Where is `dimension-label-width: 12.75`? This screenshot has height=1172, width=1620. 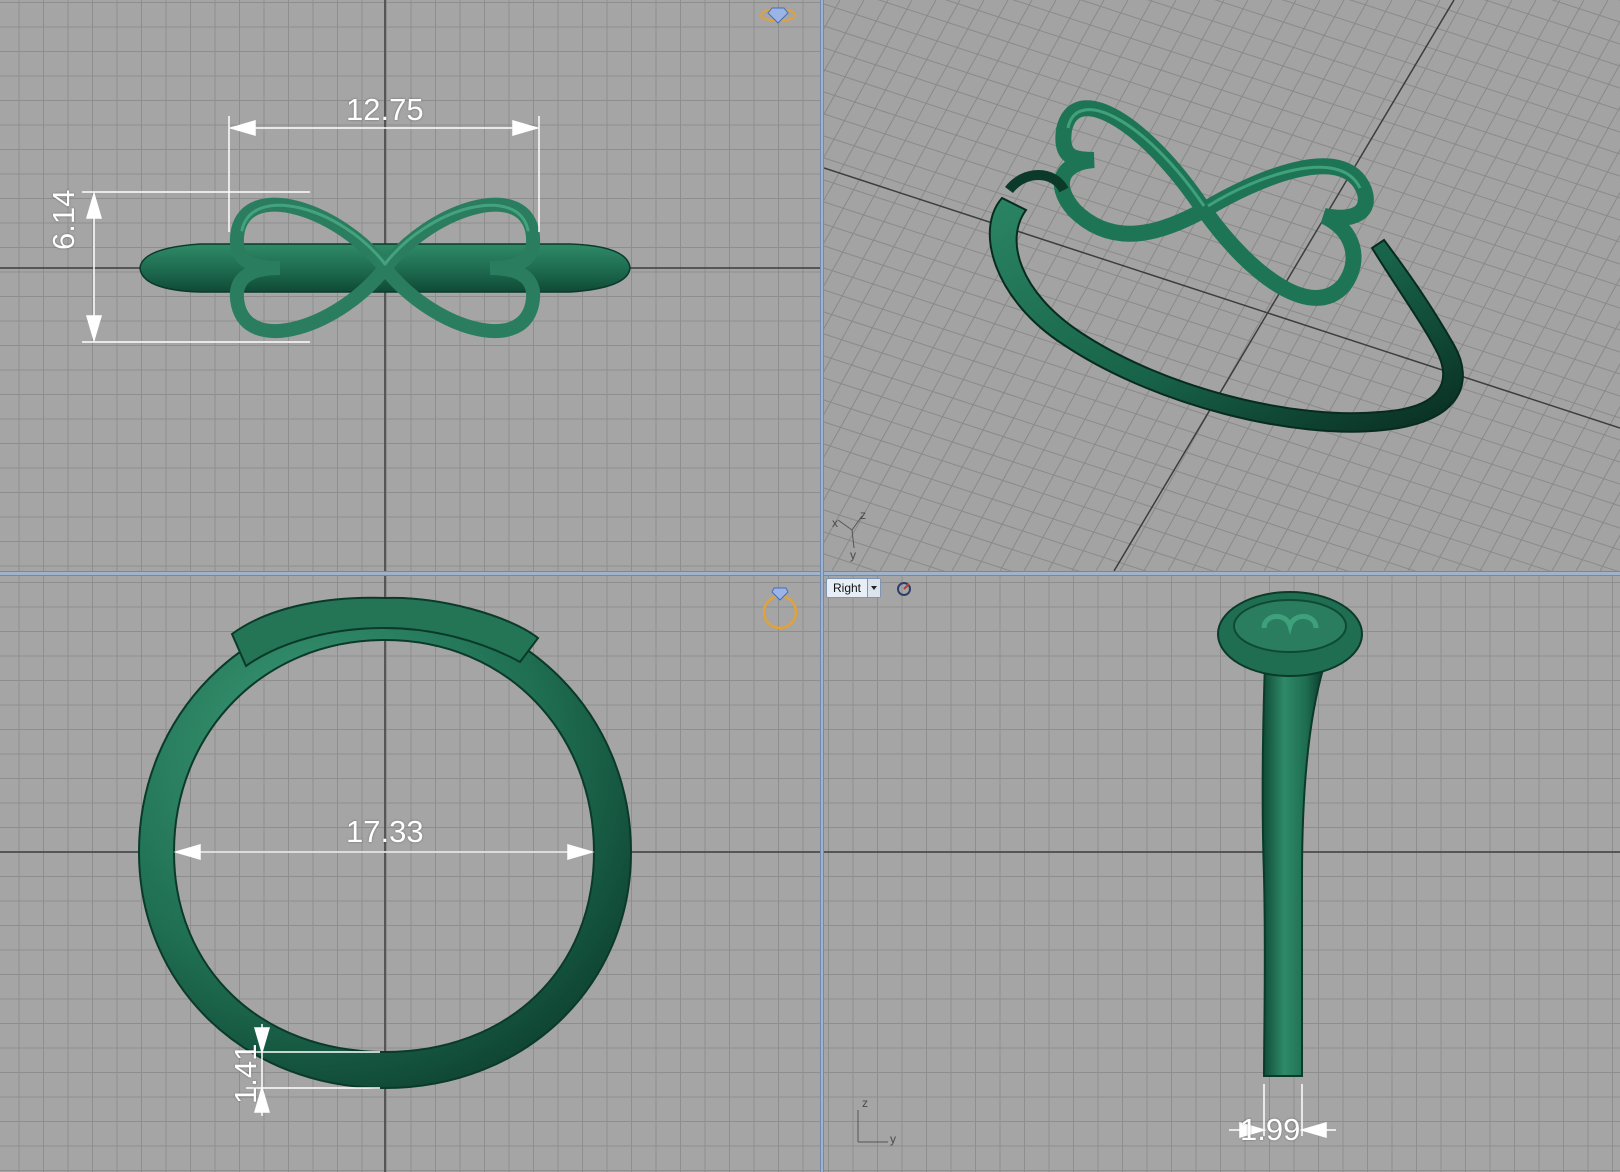 dimension-label-width: 12.75 is located at coordinates (385, 109).